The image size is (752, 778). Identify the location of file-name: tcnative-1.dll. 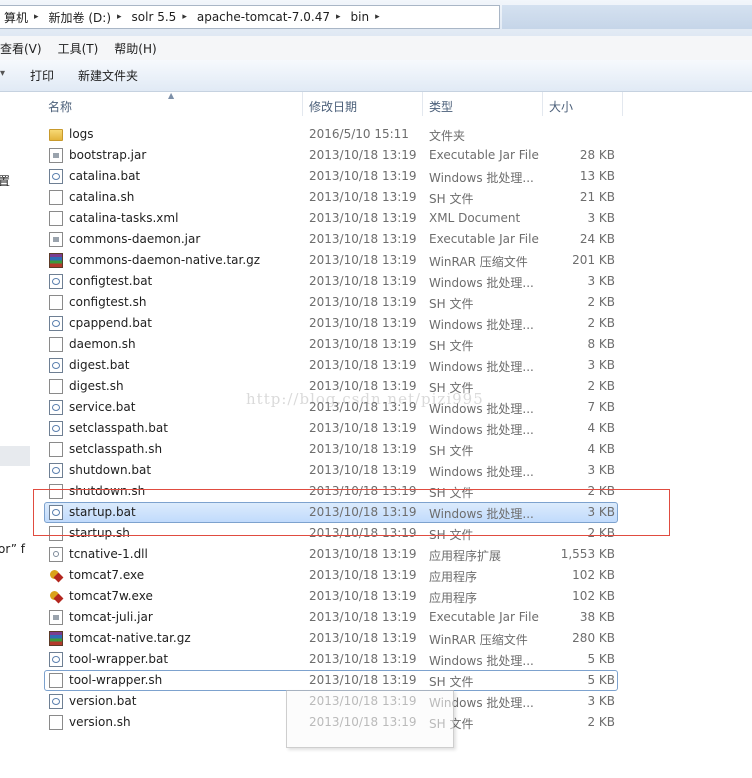
(108, 554).